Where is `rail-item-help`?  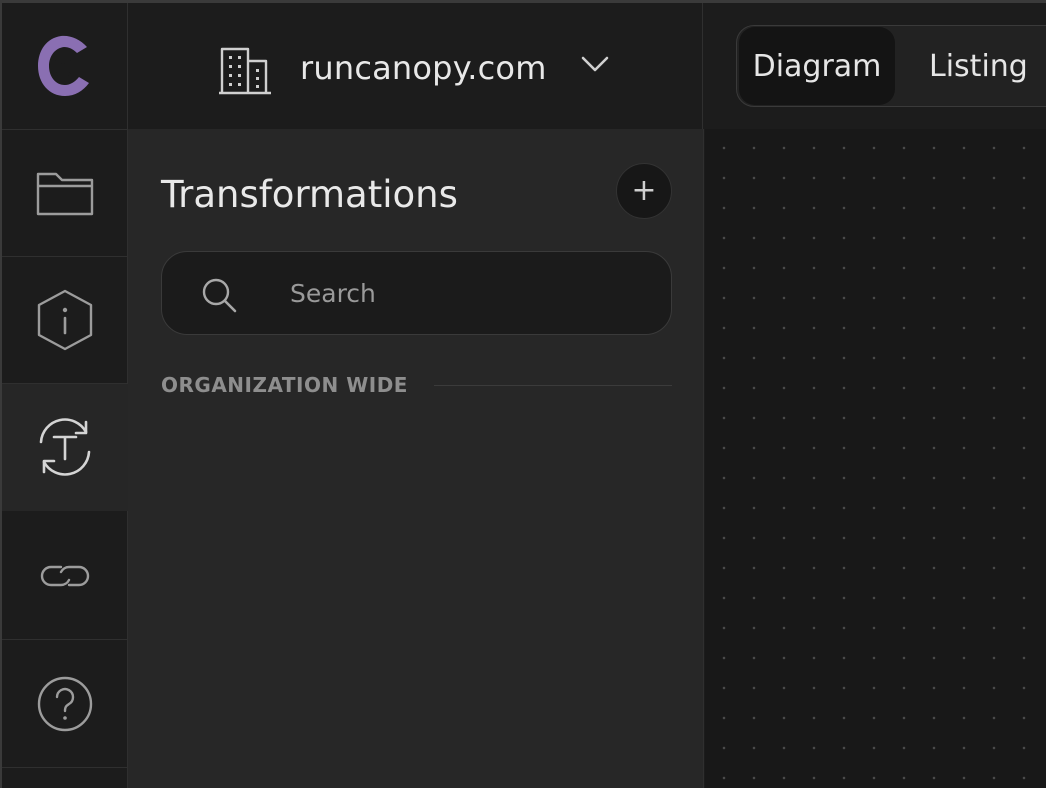 rail-item-help is located at coordinates (65, 704).